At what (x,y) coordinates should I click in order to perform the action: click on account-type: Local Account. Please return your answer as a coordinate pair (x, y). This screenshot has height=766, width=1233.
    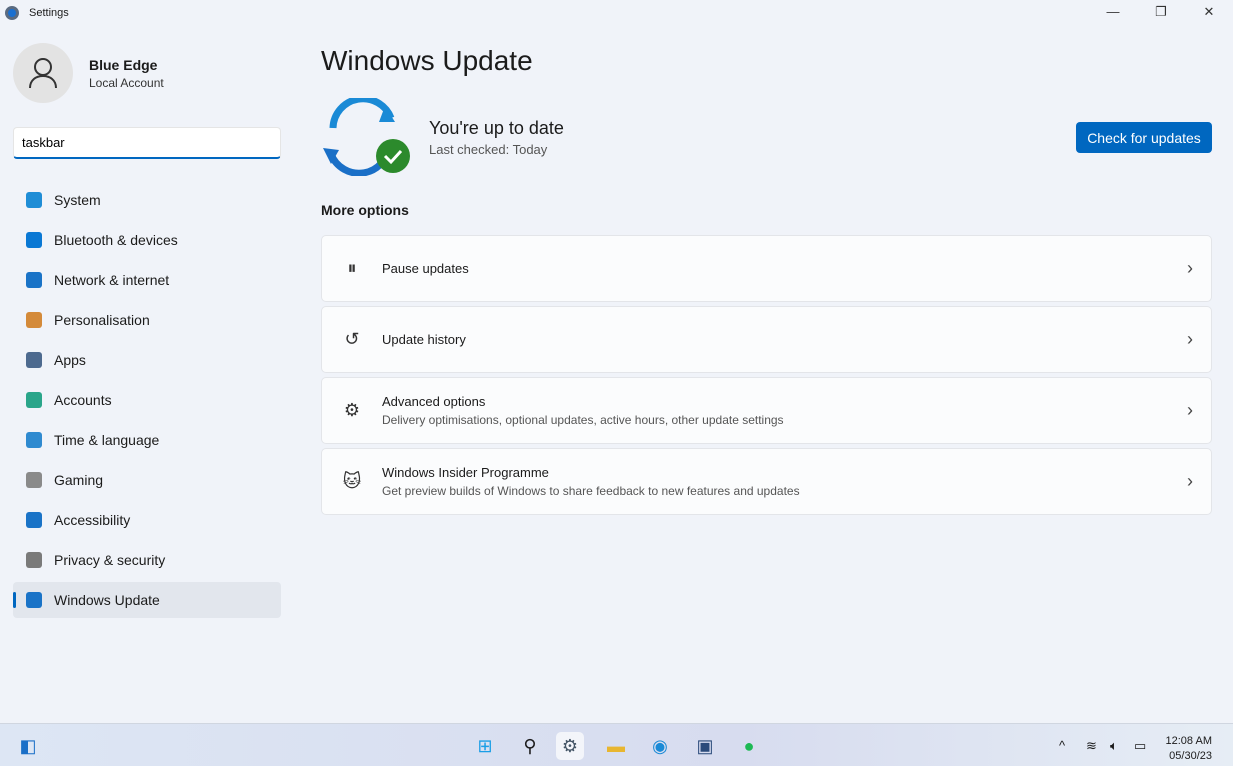
    Looking at the image, I should click on (126, 82).